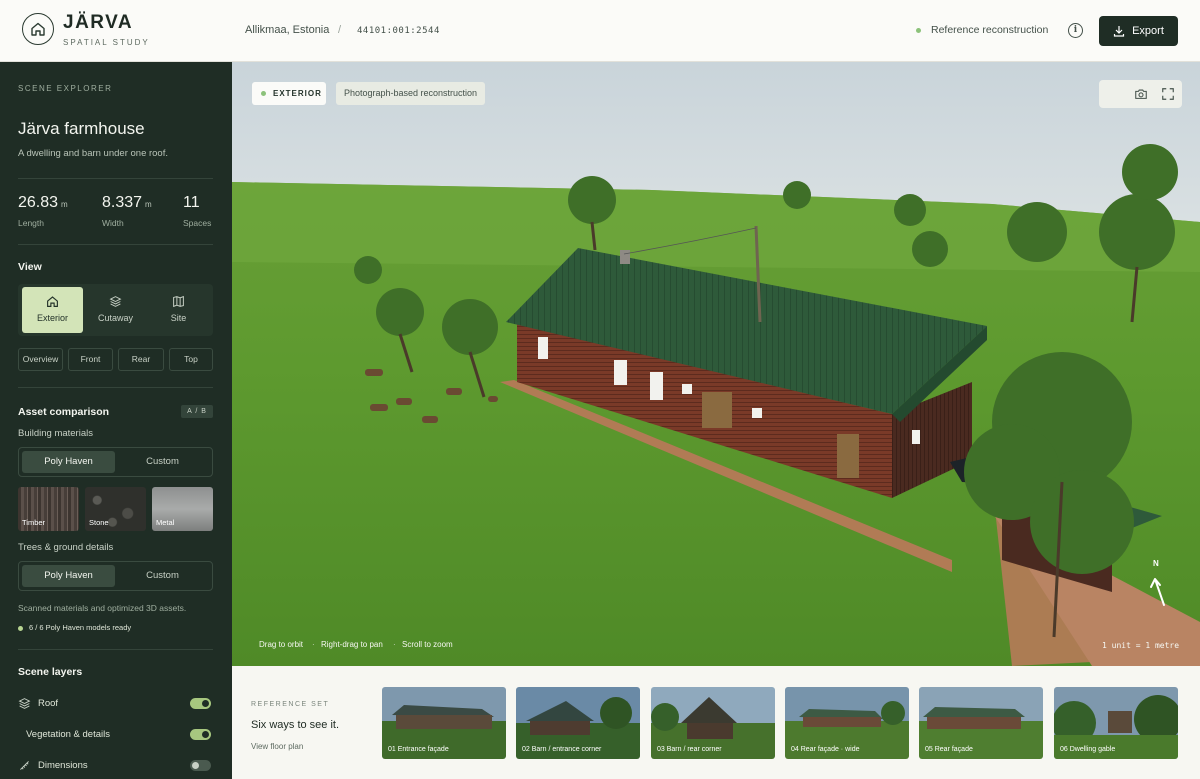  I want to click on ab-badge: A / B, so click(197, 411).